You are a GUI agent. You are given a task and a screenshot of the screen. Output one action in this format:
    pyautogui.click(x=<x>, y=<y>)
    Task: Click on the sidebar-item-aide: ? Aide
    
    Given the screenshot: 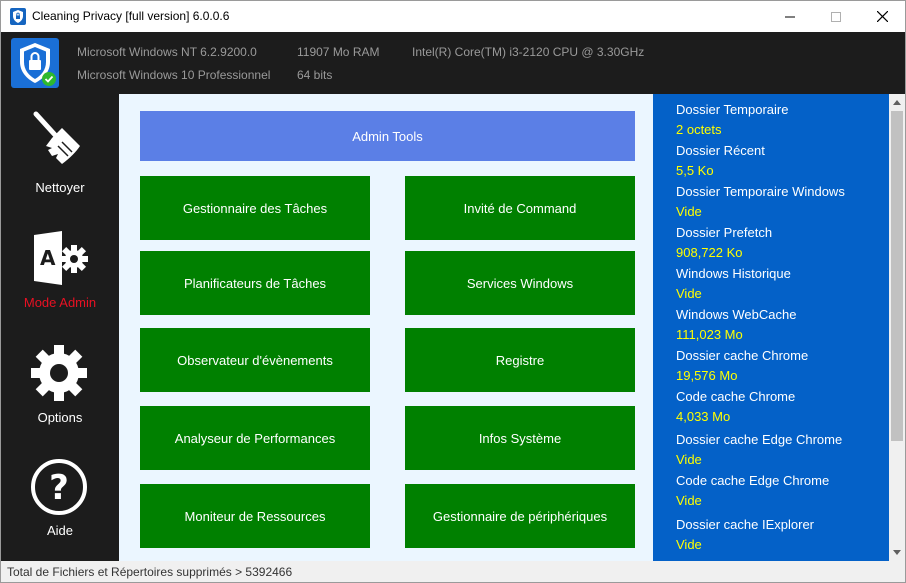 What is the action you would take?
    pyautogui.click(x=60, y=500)
    